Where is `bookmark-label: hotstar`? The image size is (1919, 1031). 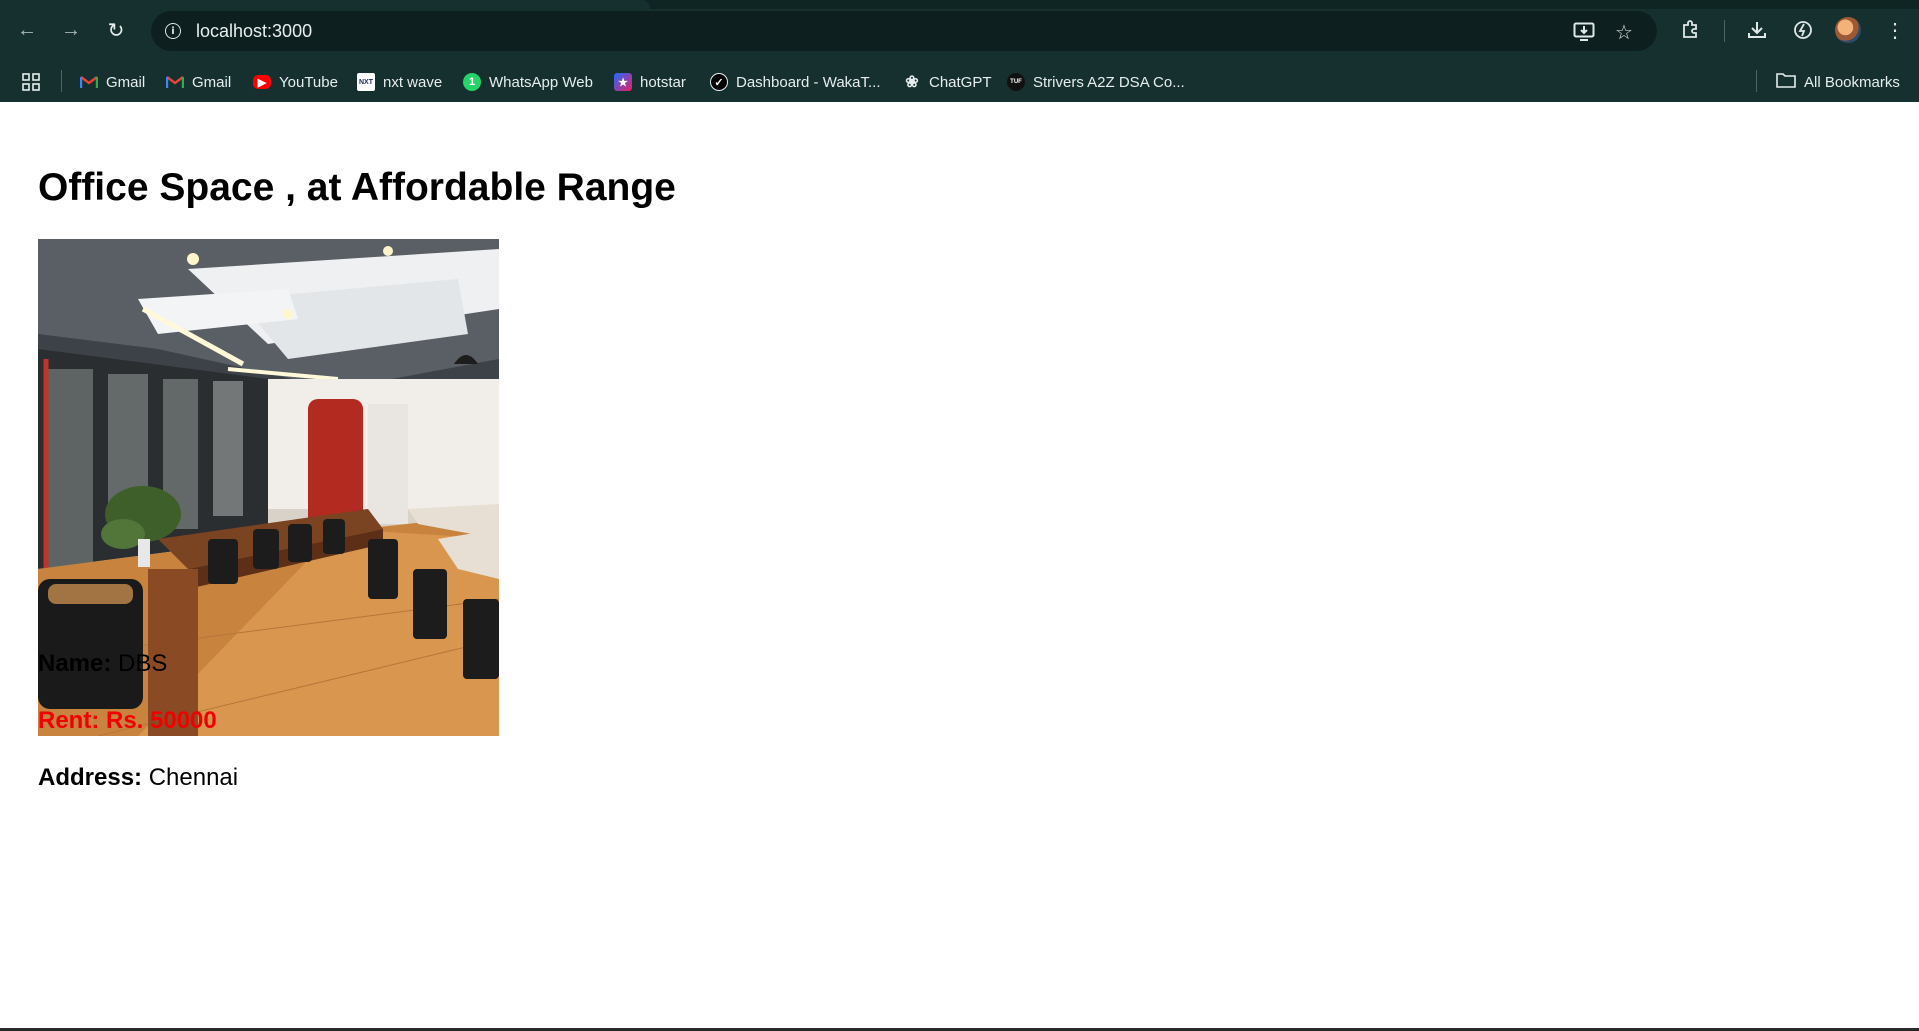 bookmark-label: hotstar is located at coordinates (663, 82).